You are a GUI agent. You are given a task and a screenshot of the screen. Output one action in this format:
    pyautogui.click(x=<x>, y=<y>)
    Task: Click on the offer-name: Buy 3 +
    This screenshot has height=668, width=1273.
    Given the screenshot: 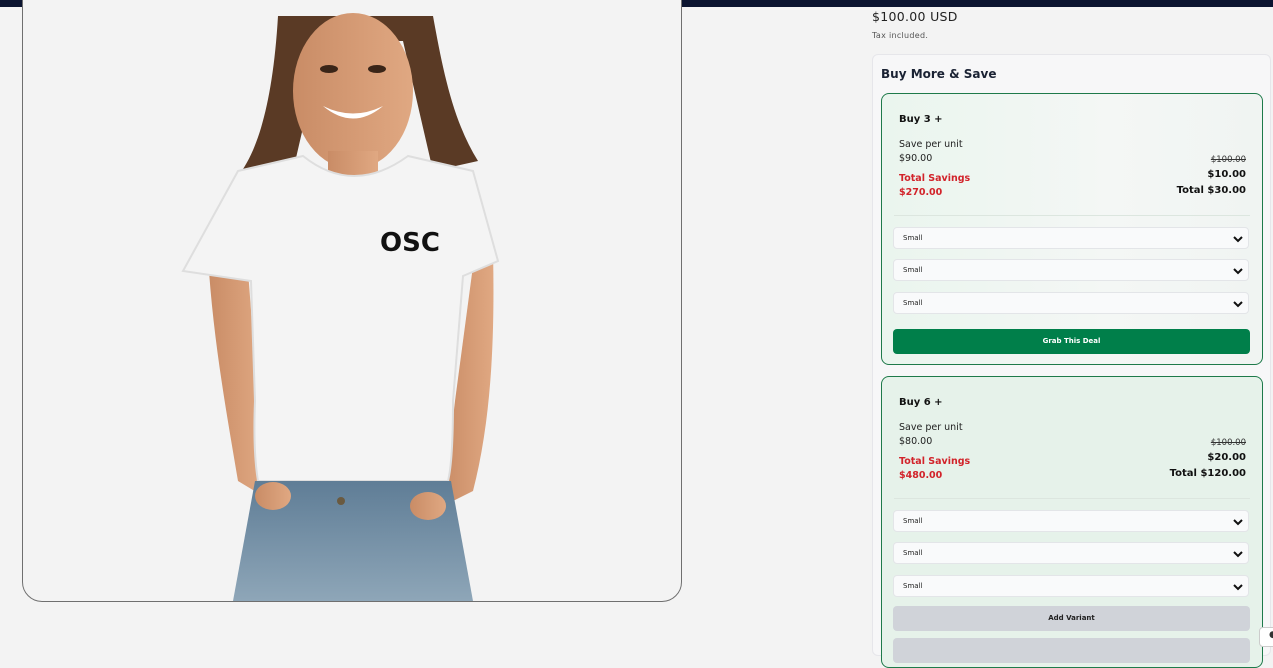 What is the action you would take?
    pyautogui.click(x=921, y=119)
    